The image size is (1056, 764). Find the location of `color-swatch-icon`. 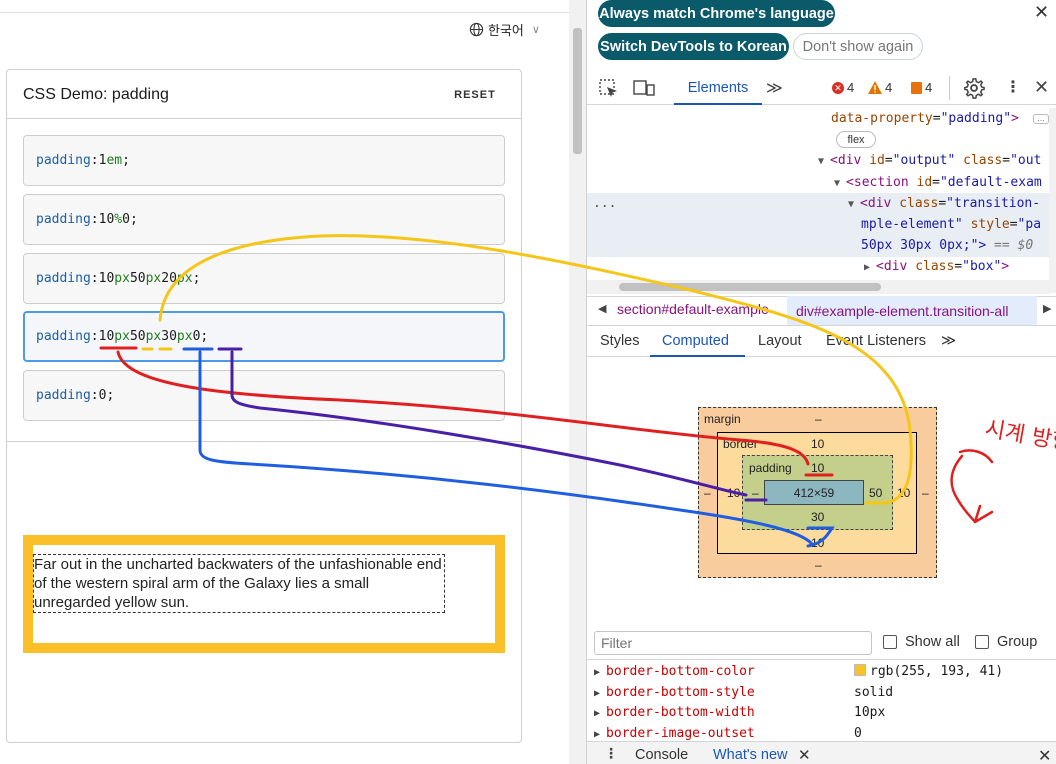

color-swatch-icon is located at coordinates (860, 670).